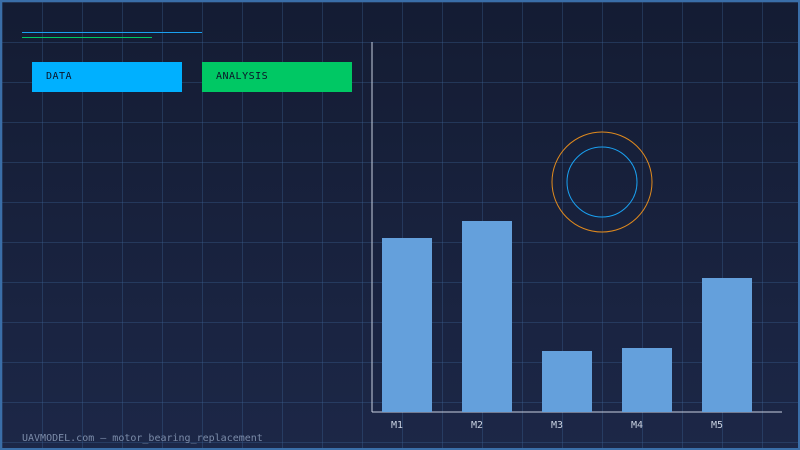  I want to click on x-tick-label-m1: M1, so click(397, 425).